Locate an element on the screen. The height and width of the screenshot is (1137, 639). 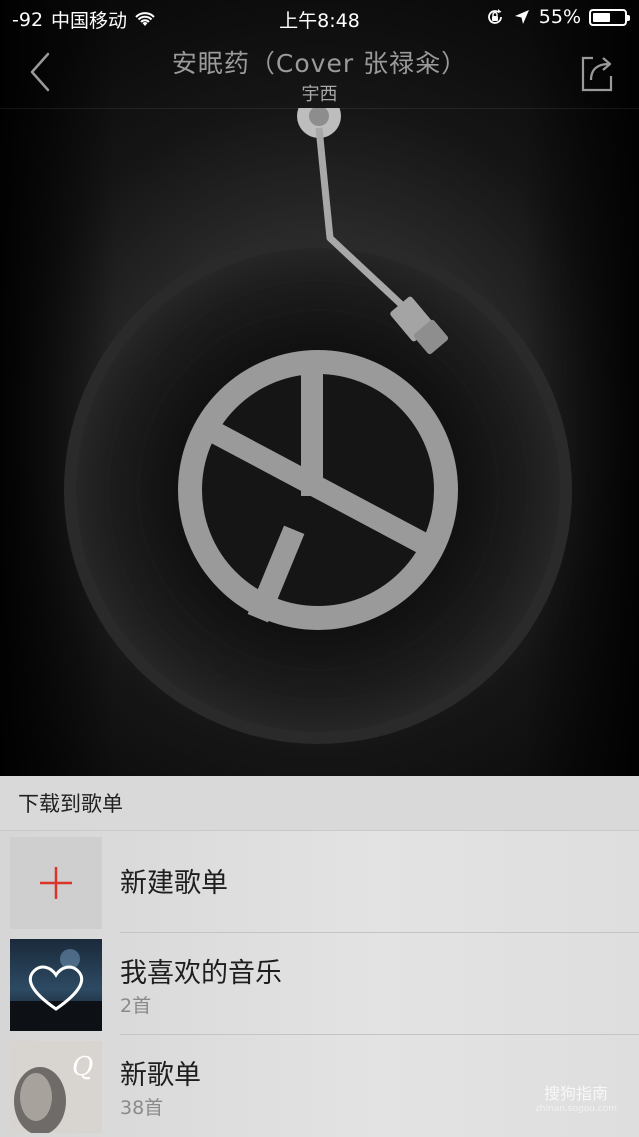
list-item-liked-music: 我喜欢的音乐 2首 is located at coordinates (319, 984).